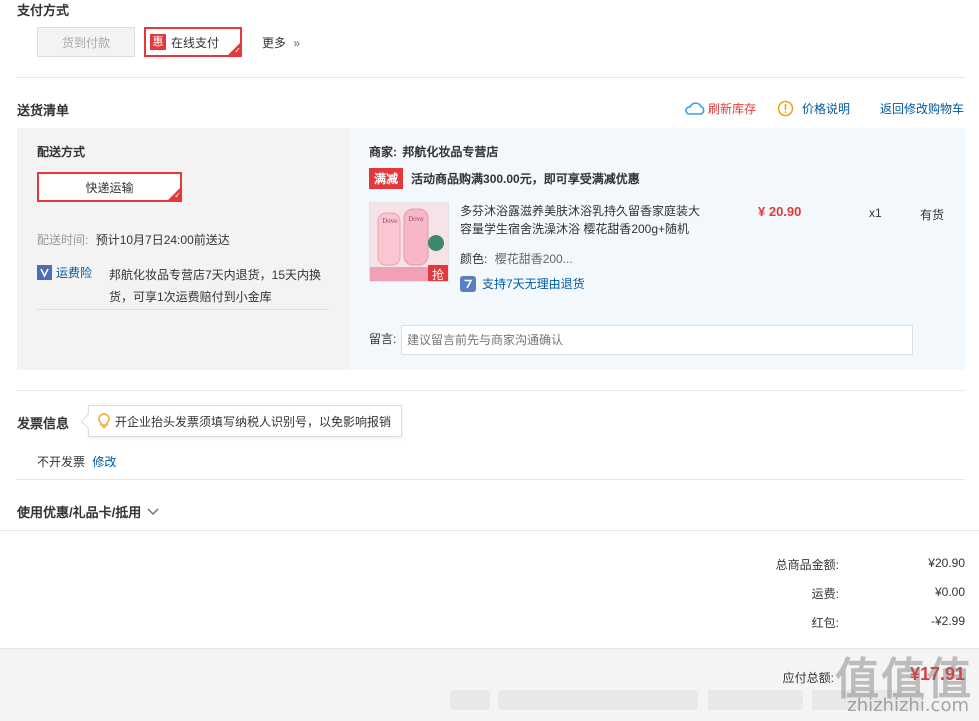 The image size is (979, 721). I want to click on coupon-title: 使用优惠/礼品卡/抵用, so click(79, 512).